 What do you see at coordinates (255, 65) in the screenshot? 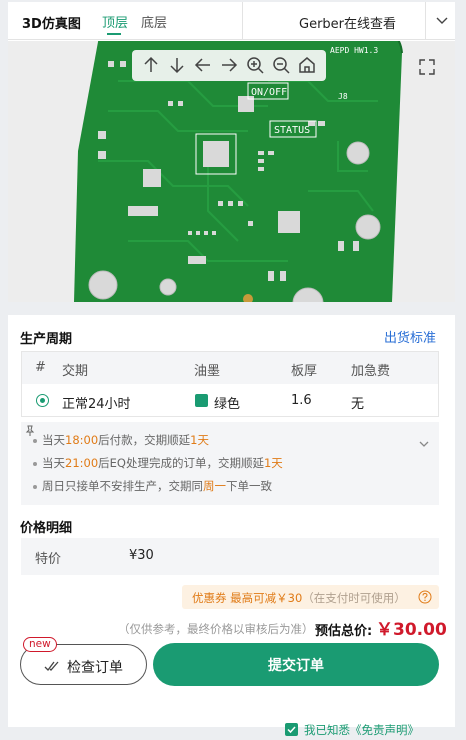
I see `zoom-in-icon` at bounding box center [255, 65].